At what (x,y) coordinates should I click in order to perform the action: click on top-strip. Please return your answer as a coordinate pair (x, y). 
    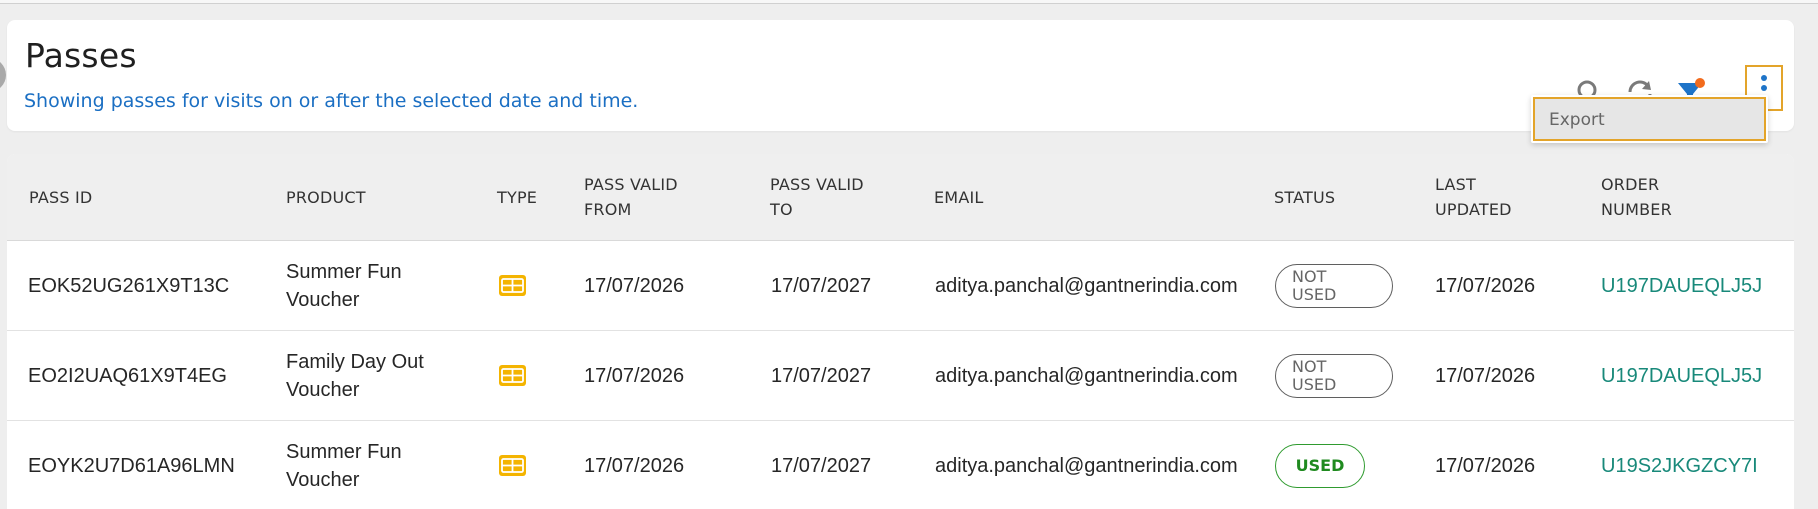
    Looking at the image, I should click on (909, 2).